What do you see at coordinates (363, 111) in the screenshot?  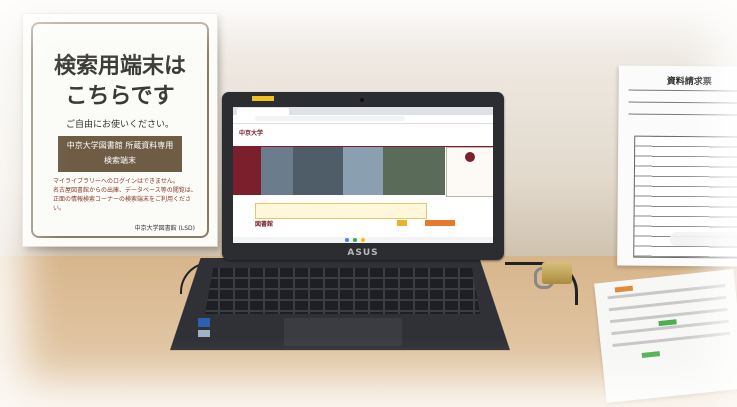 I see `browser-tabbar` at bounding box center [363, 111].